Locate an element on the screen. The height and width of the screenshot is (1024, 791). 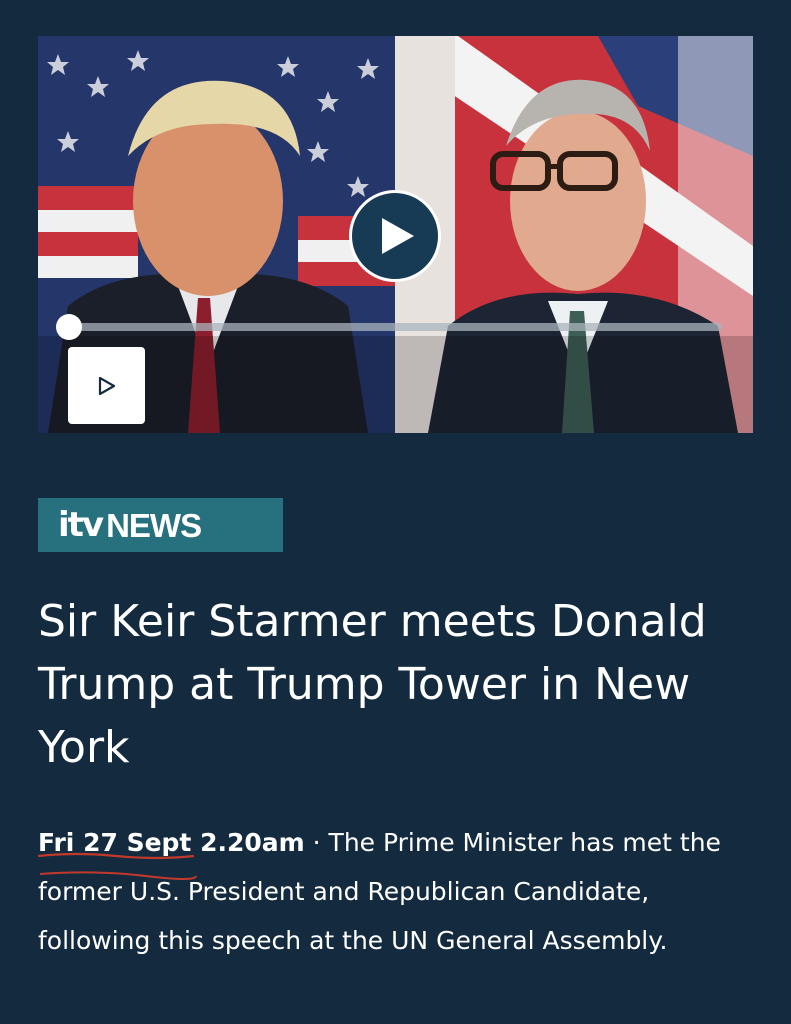
play-button is located at coordinates (395, 236).